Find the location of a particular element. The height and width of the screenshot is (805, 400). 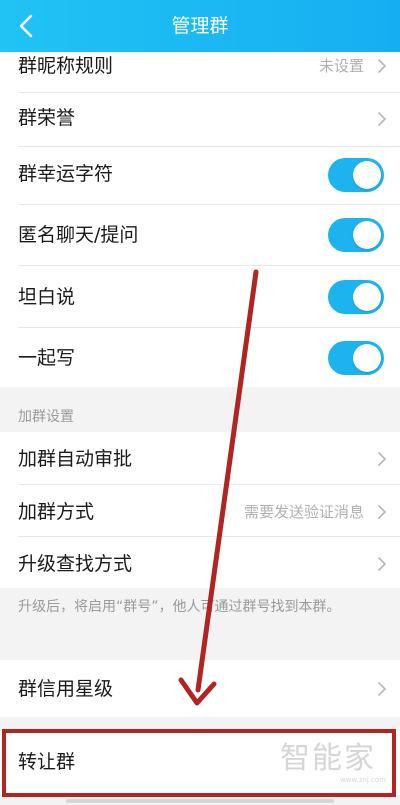

setting-row-confession: 坦白说 is located at coordinates (200, 296).